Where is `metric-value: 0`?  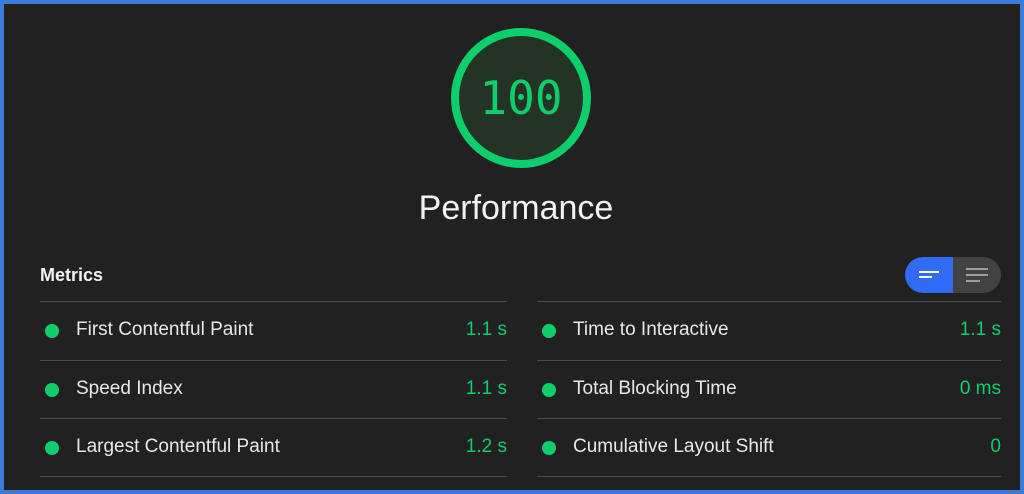 metric-value: 0 is located at coordinates (995, 446).